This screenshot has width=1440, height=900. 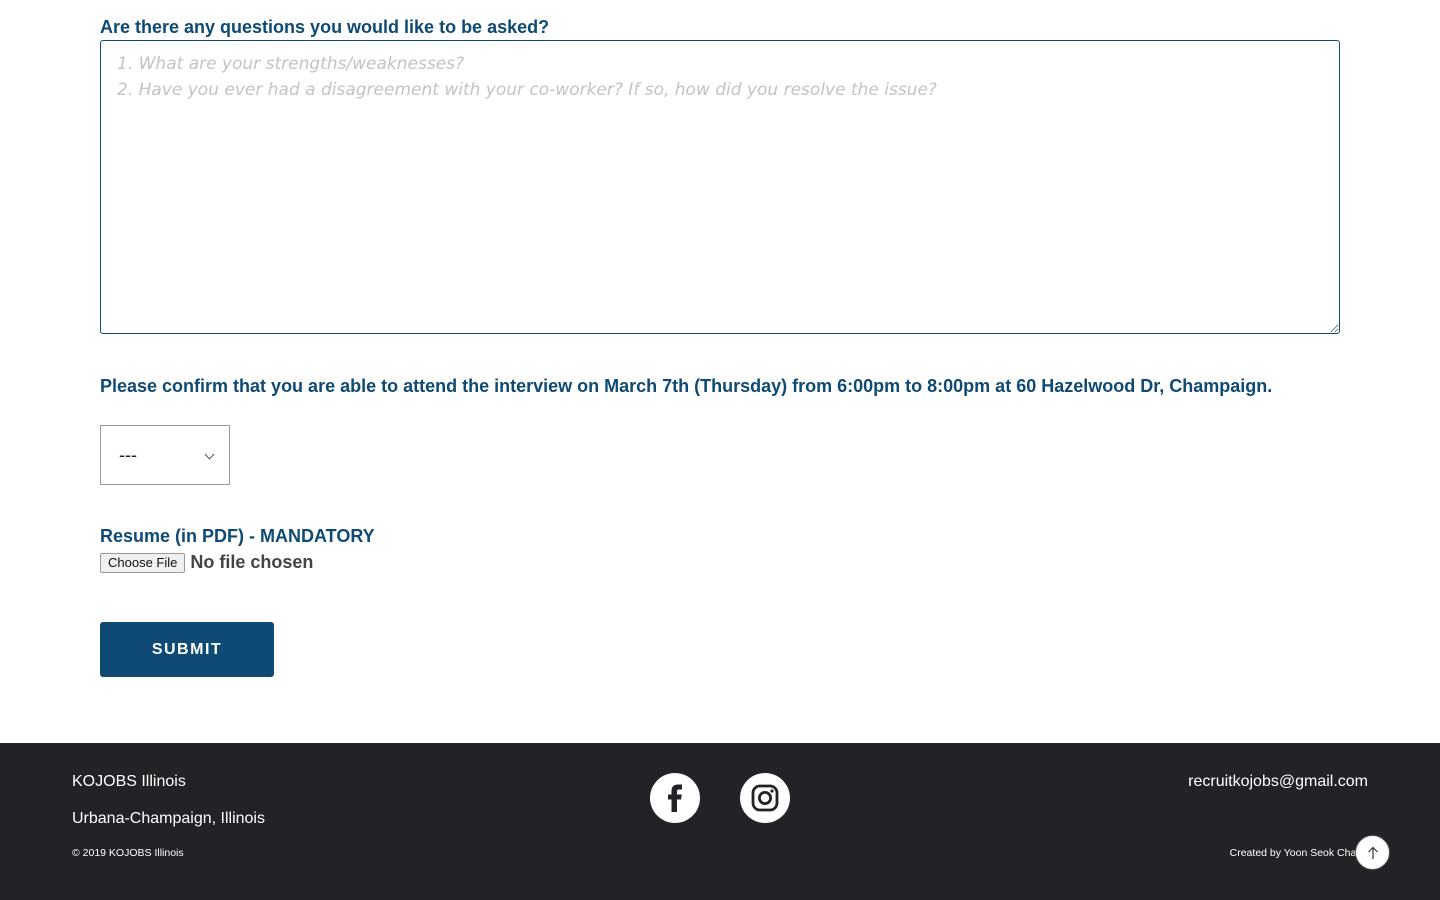 I want to click on instagram-icon, so click(x=765, y=798).